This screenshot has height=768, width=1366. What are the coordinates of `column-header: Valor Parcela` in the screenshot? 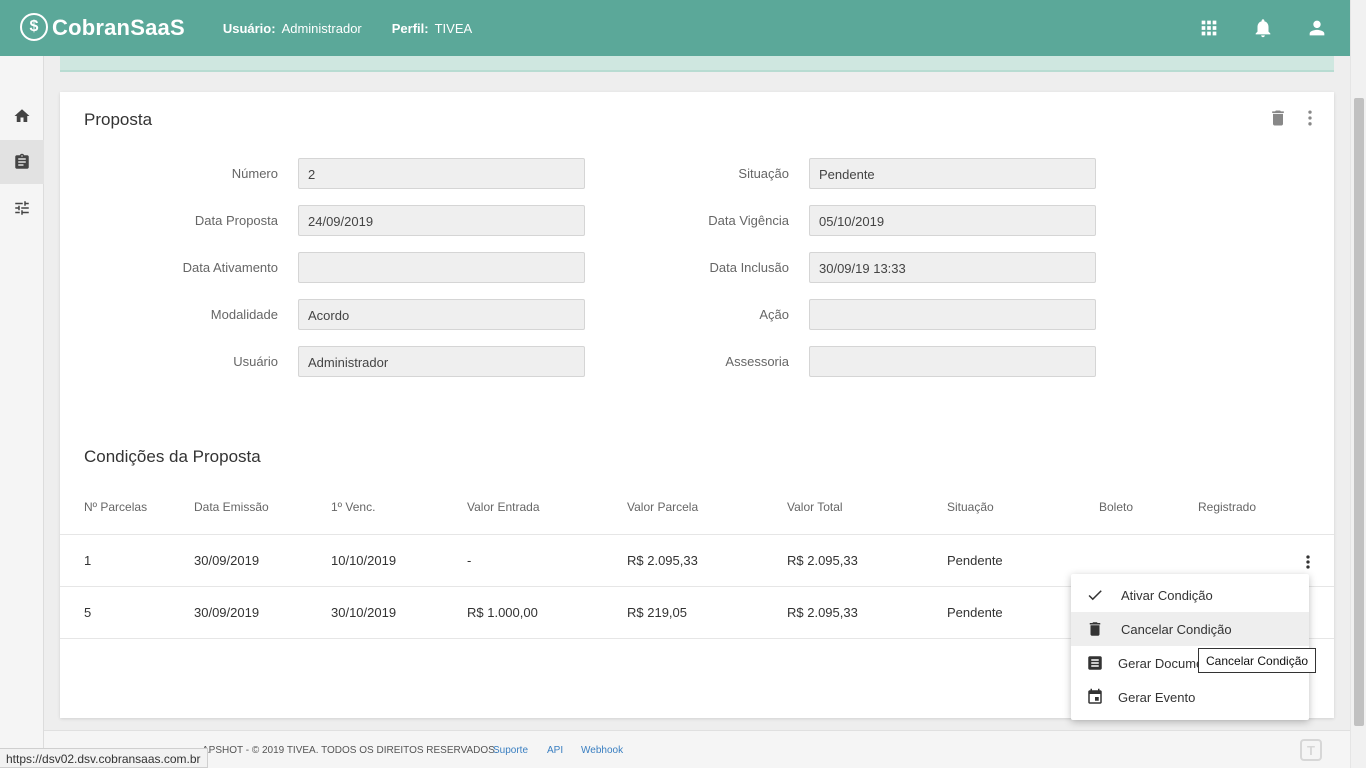 It's located at (662, 507).